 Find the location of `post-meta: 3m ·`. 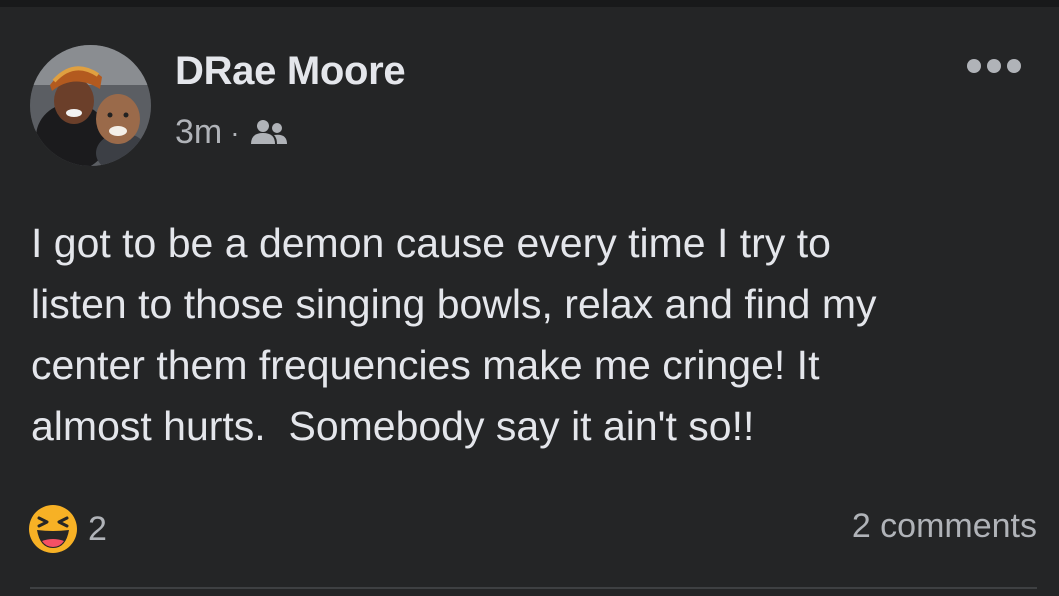

post-meta: 3m · is located at coordinates (231, 132).